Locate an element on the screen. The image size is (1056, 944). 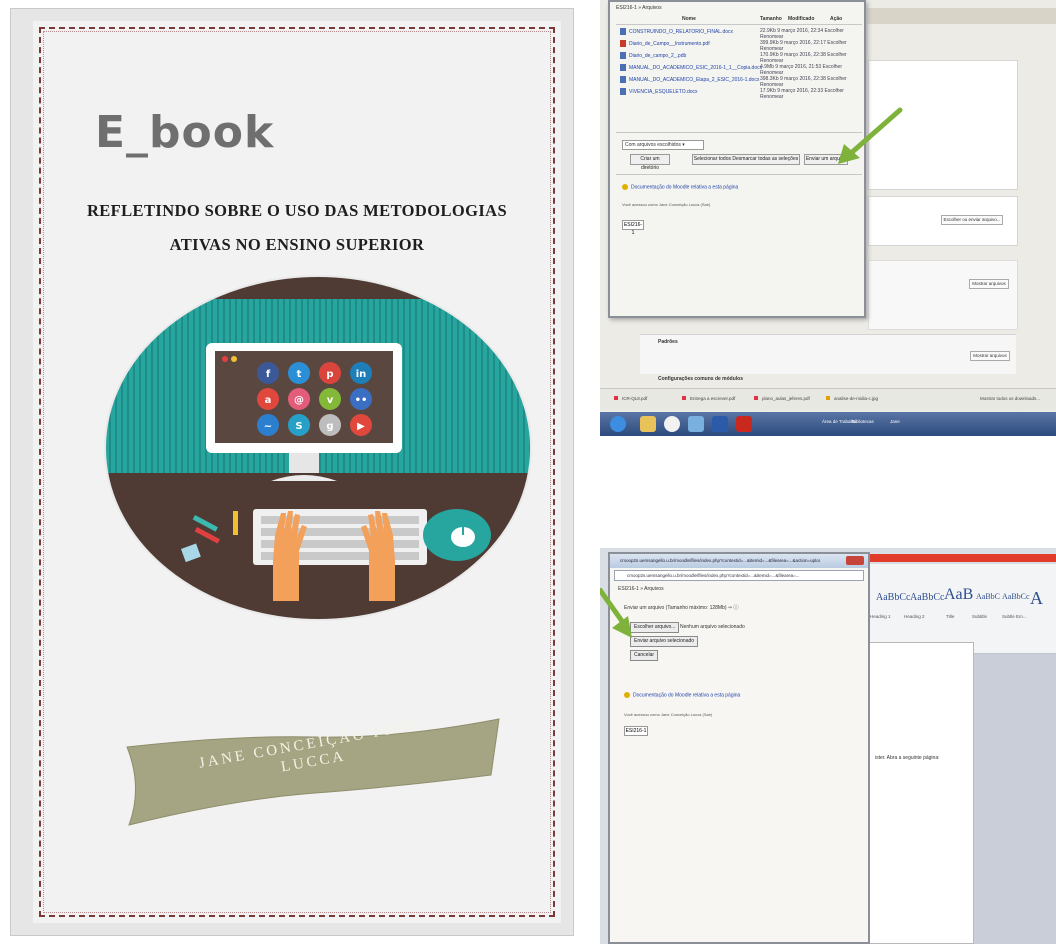
chrome-icon is located at coordinates (672, 424).